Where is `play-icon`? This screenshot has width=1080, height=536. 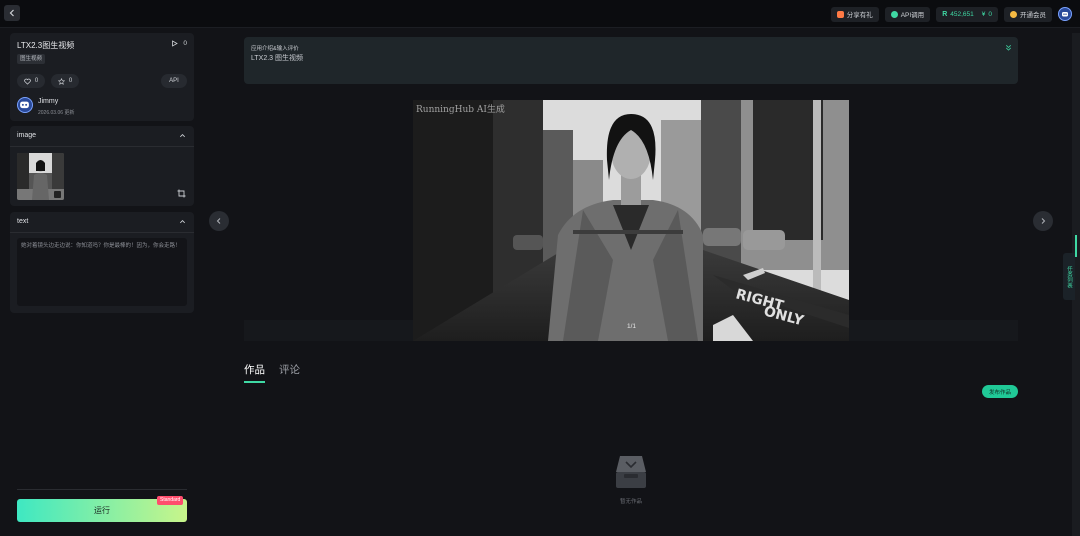 play-icon is located at coordinates (175, 43).